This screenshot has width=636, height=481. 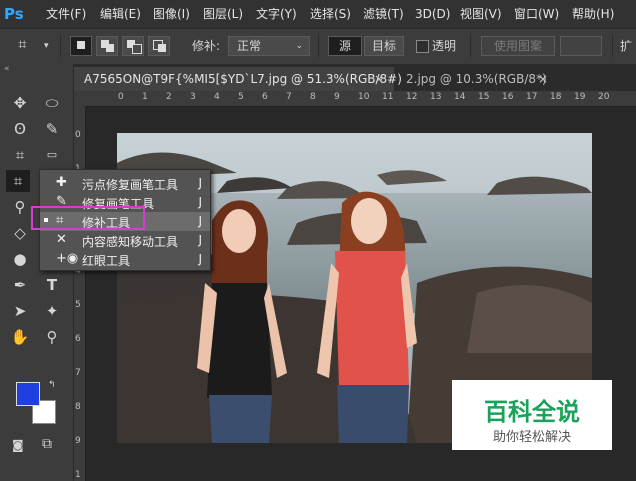 What do you see at coordinates (206, 46) in the screenshot?
I see `patch-label: 修补:` at bounding box center [206, 46].